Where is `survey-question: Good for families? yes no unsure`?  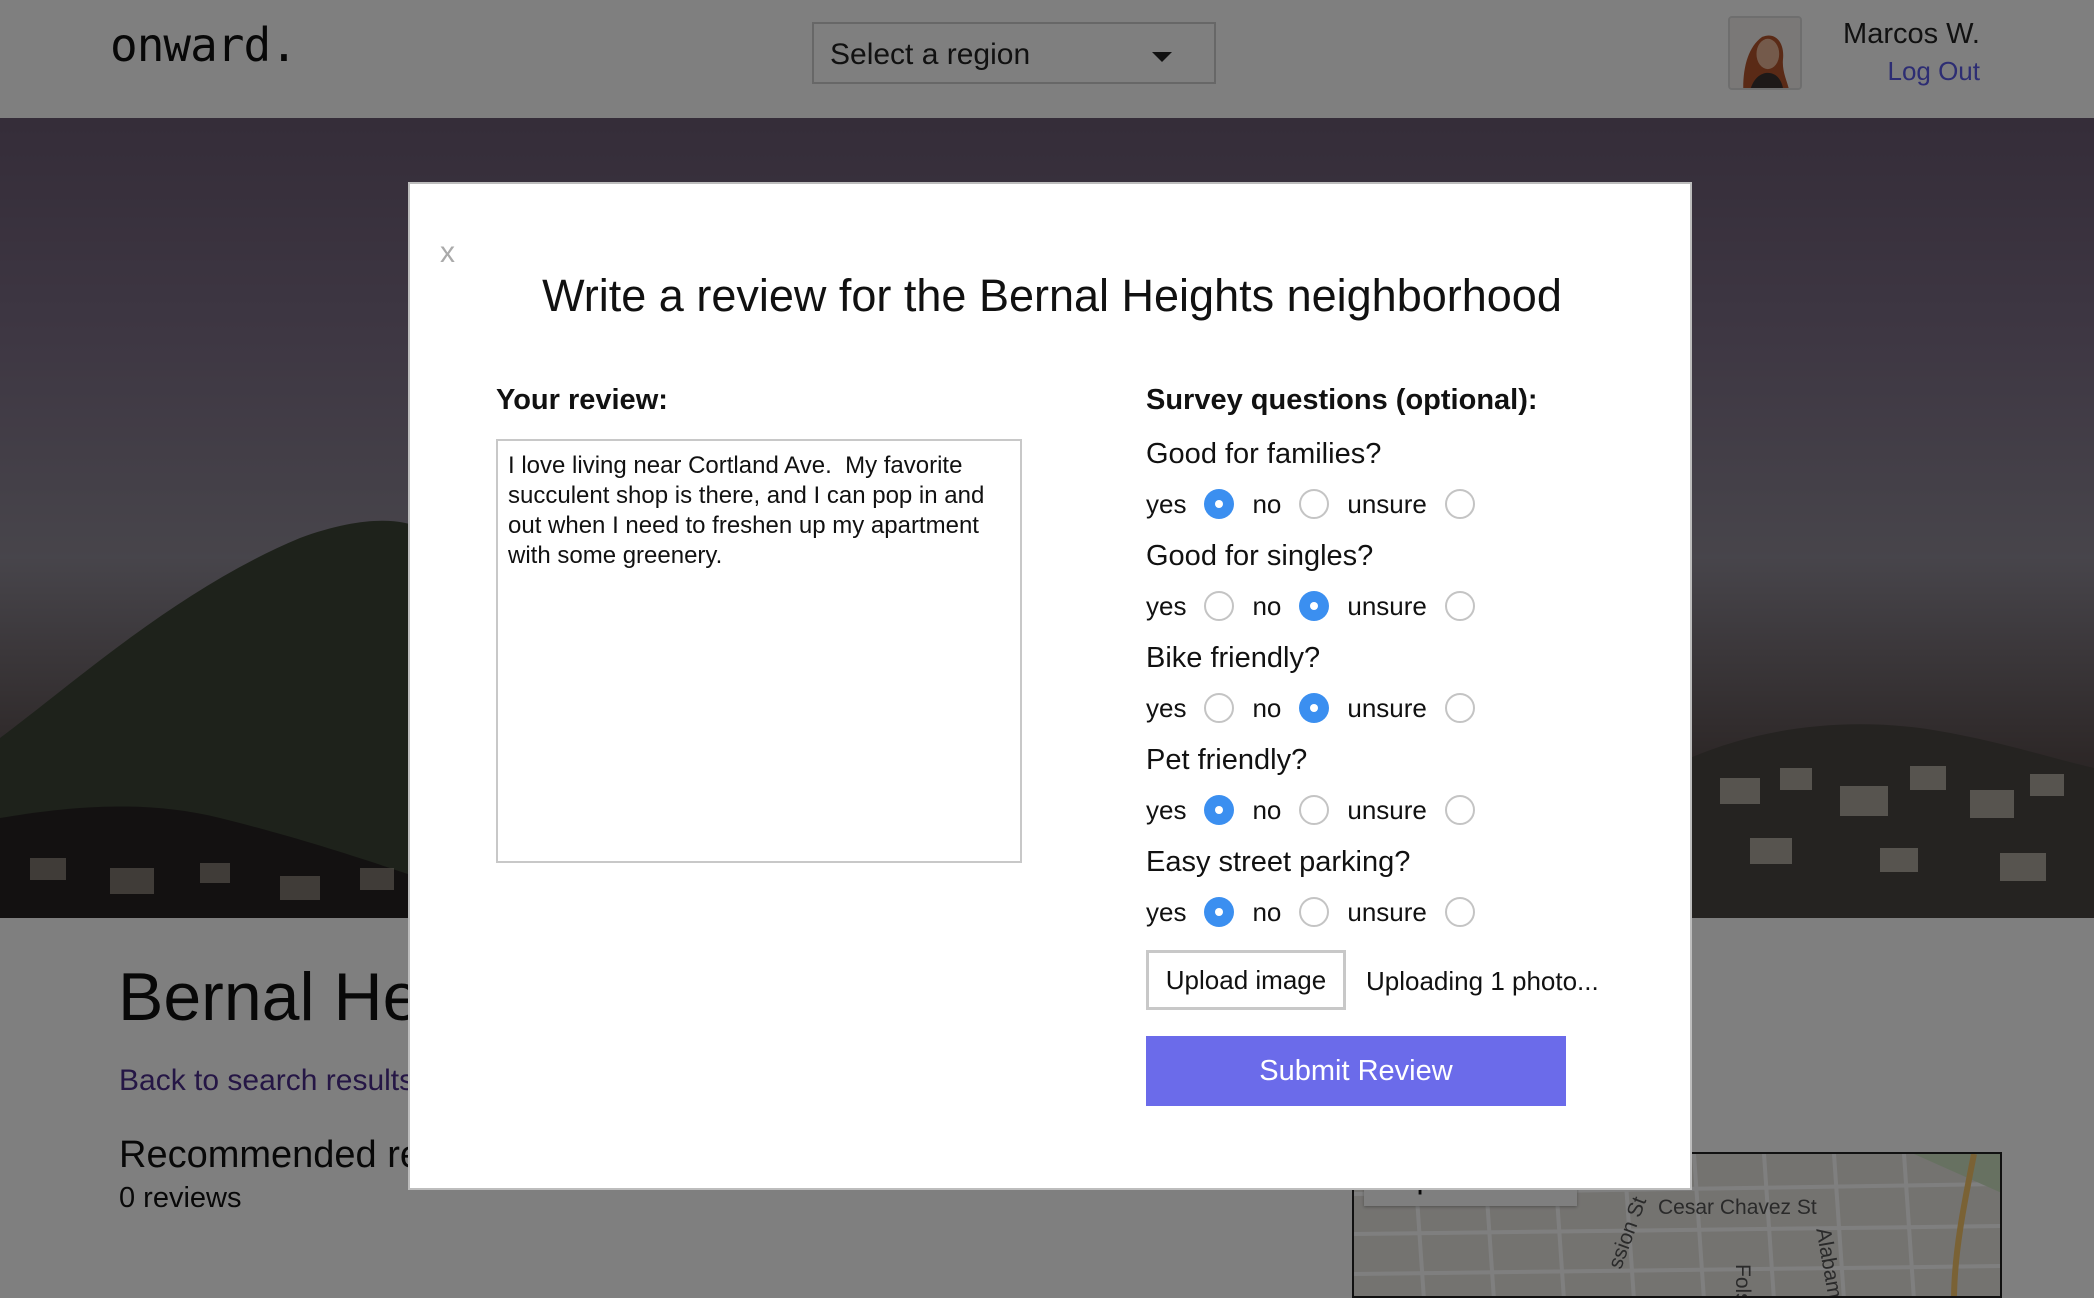 survey-question: Good for families? yes no unsure is located at coordinates (1376, 482).